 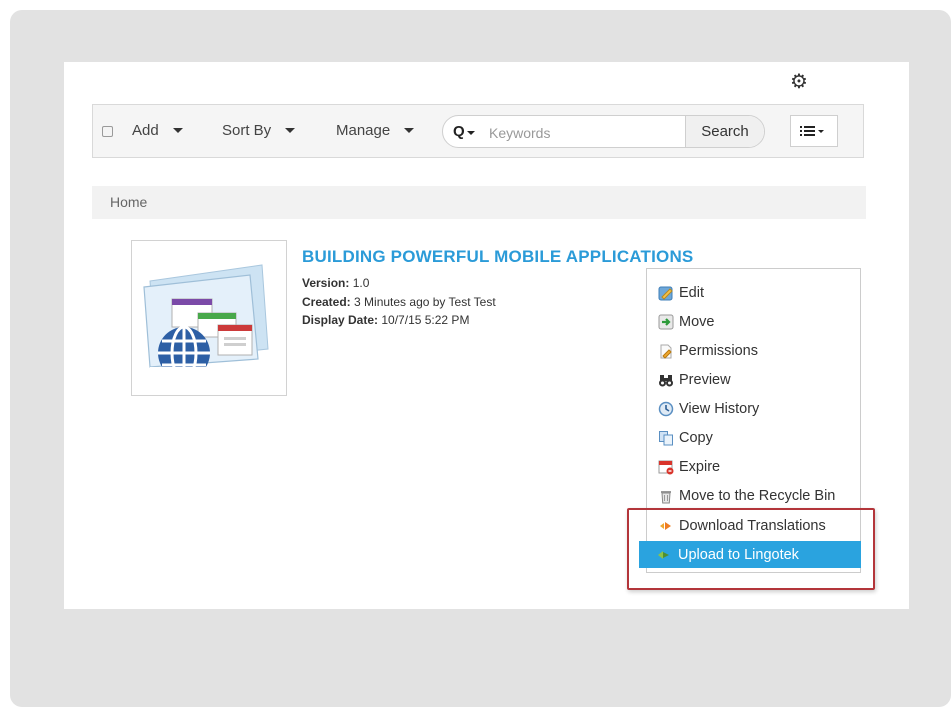 What do you see at coordinates (666, 467) in the screenshot?
I see `calendar-icon` at bounding box center [666, 467].